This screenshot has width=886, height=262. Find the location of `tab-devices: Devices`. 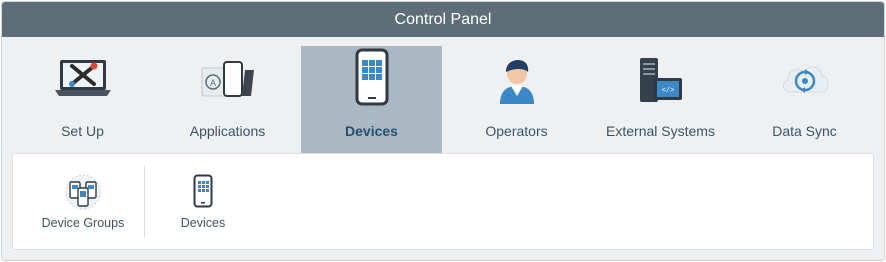

tab-devices: Devices is located at coordinates (371, 103).